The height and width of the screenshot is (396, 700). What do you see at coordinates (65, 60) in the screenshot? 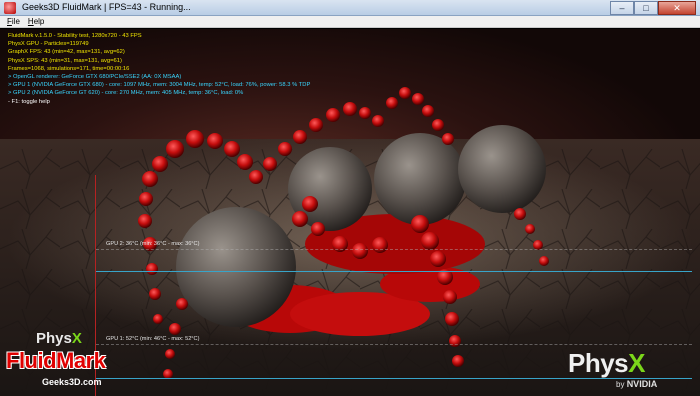
I see `hud-line: PhysX SPS: 43 (min=31, max=131, avg=61)` at bounding box center [65, 60].